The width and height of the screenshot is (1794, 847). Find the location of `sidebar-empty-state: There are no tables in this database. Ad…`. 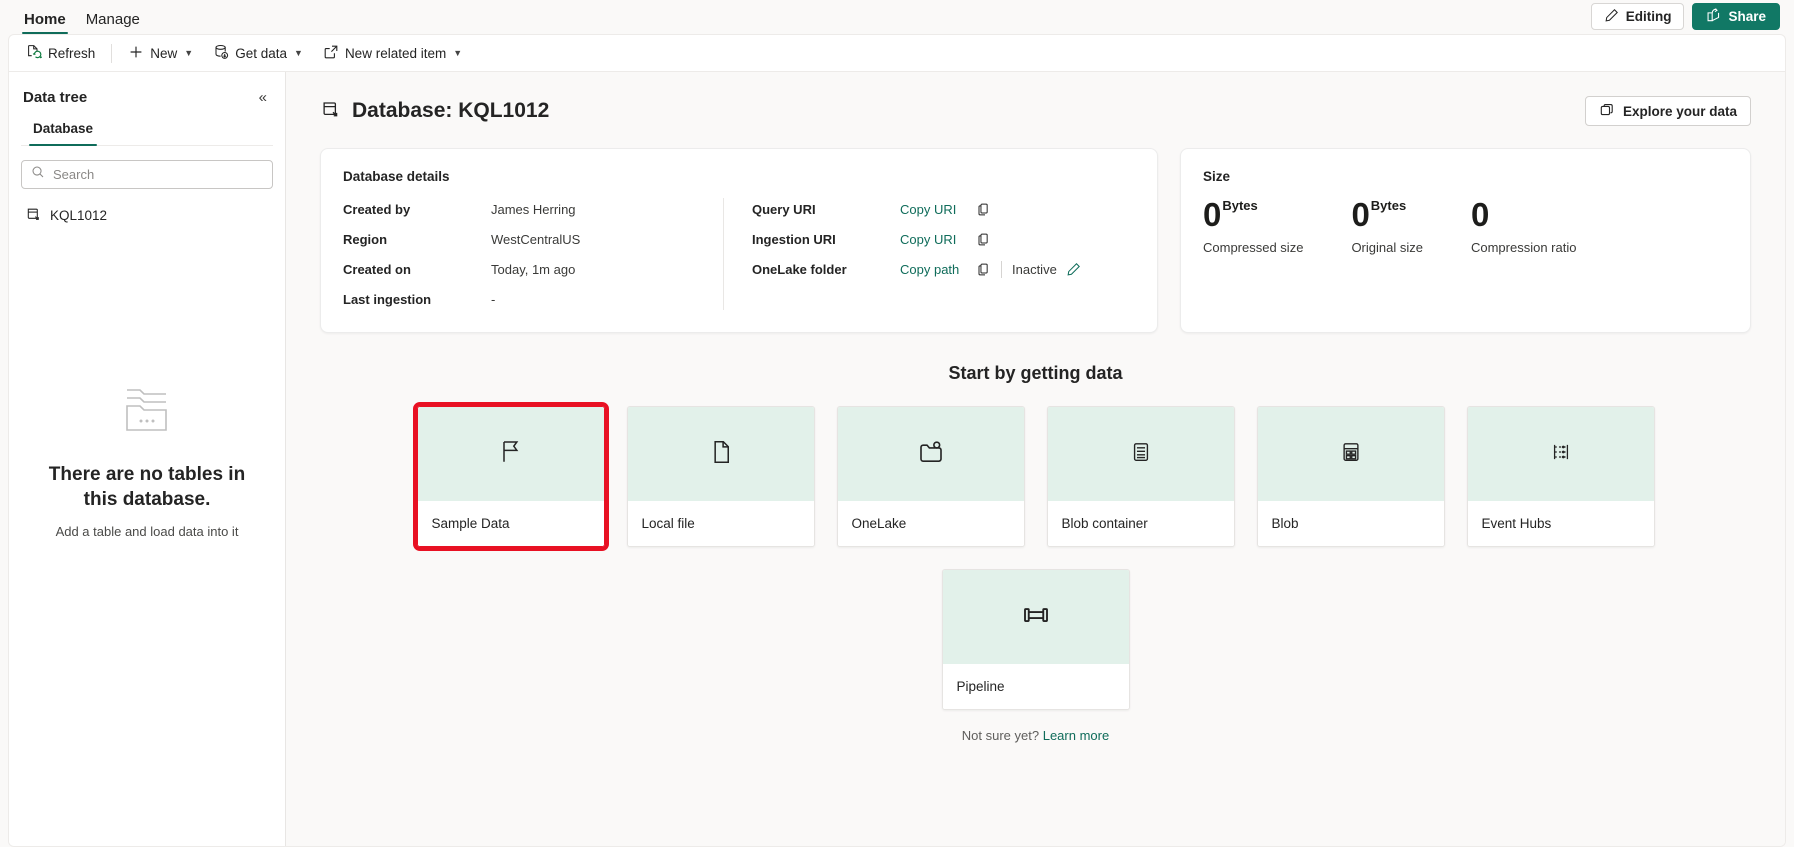

sidebar-empty-state: There are no tables in this database. Ad… is located at coordinates (147, 461).